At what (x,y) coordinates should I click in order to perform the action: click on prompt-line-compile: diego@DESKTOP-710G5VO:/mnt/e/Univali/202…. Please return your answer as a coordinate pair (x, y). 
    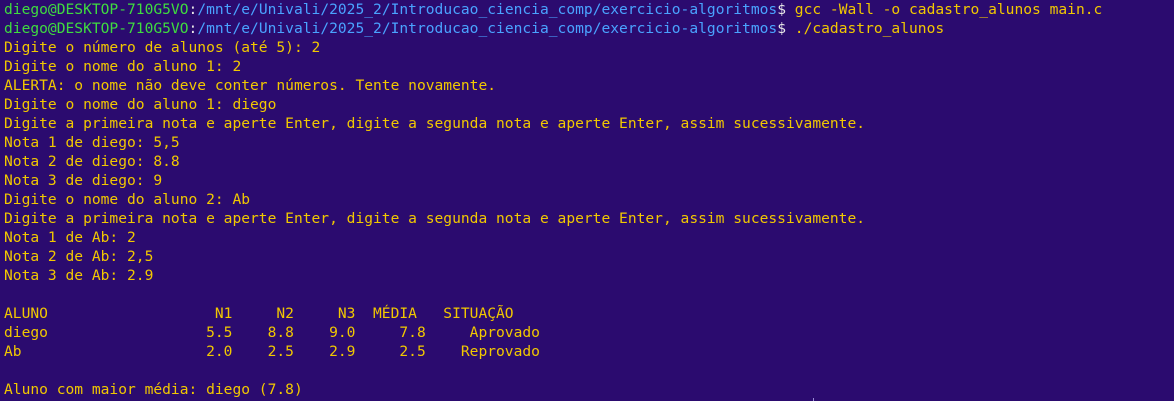
    Looking at the image, I should click on (589, 9).